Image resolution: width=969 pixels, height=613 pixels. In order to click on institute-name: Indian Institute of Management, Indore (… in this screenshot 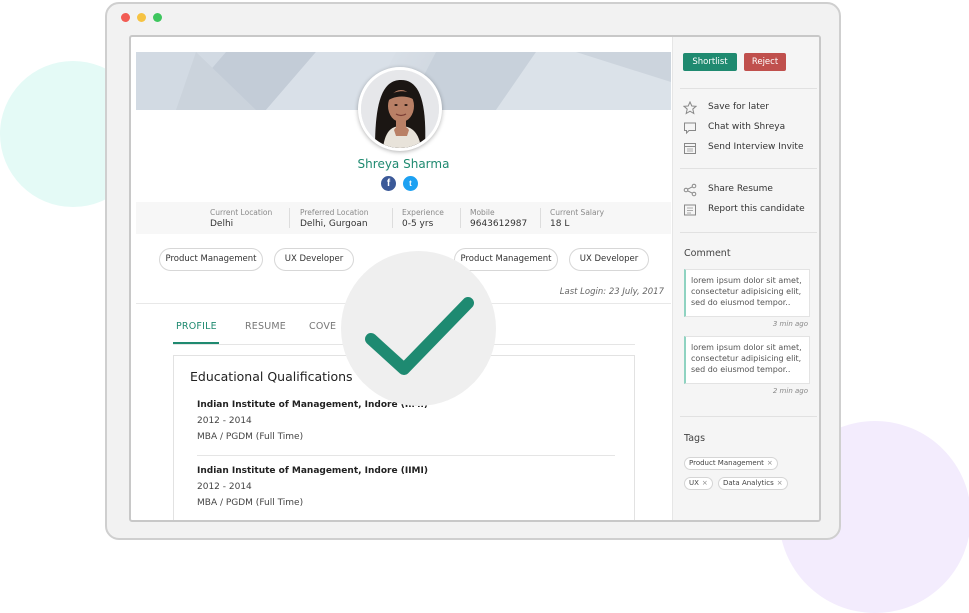, I will do `click(312, 471)`.